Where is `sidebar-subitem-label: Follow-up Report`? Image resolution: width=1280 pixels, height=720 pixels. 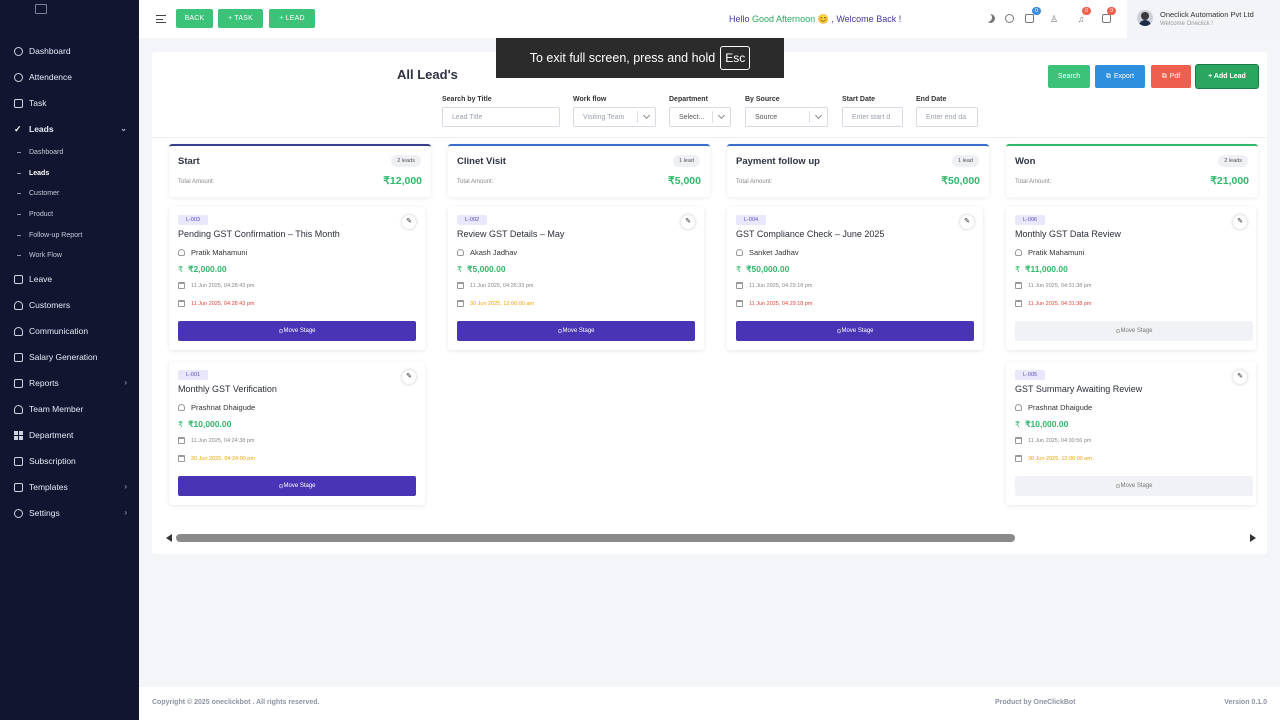
sidebar-subitem-label: Follow-up Report is located at coordinates (56, 235).